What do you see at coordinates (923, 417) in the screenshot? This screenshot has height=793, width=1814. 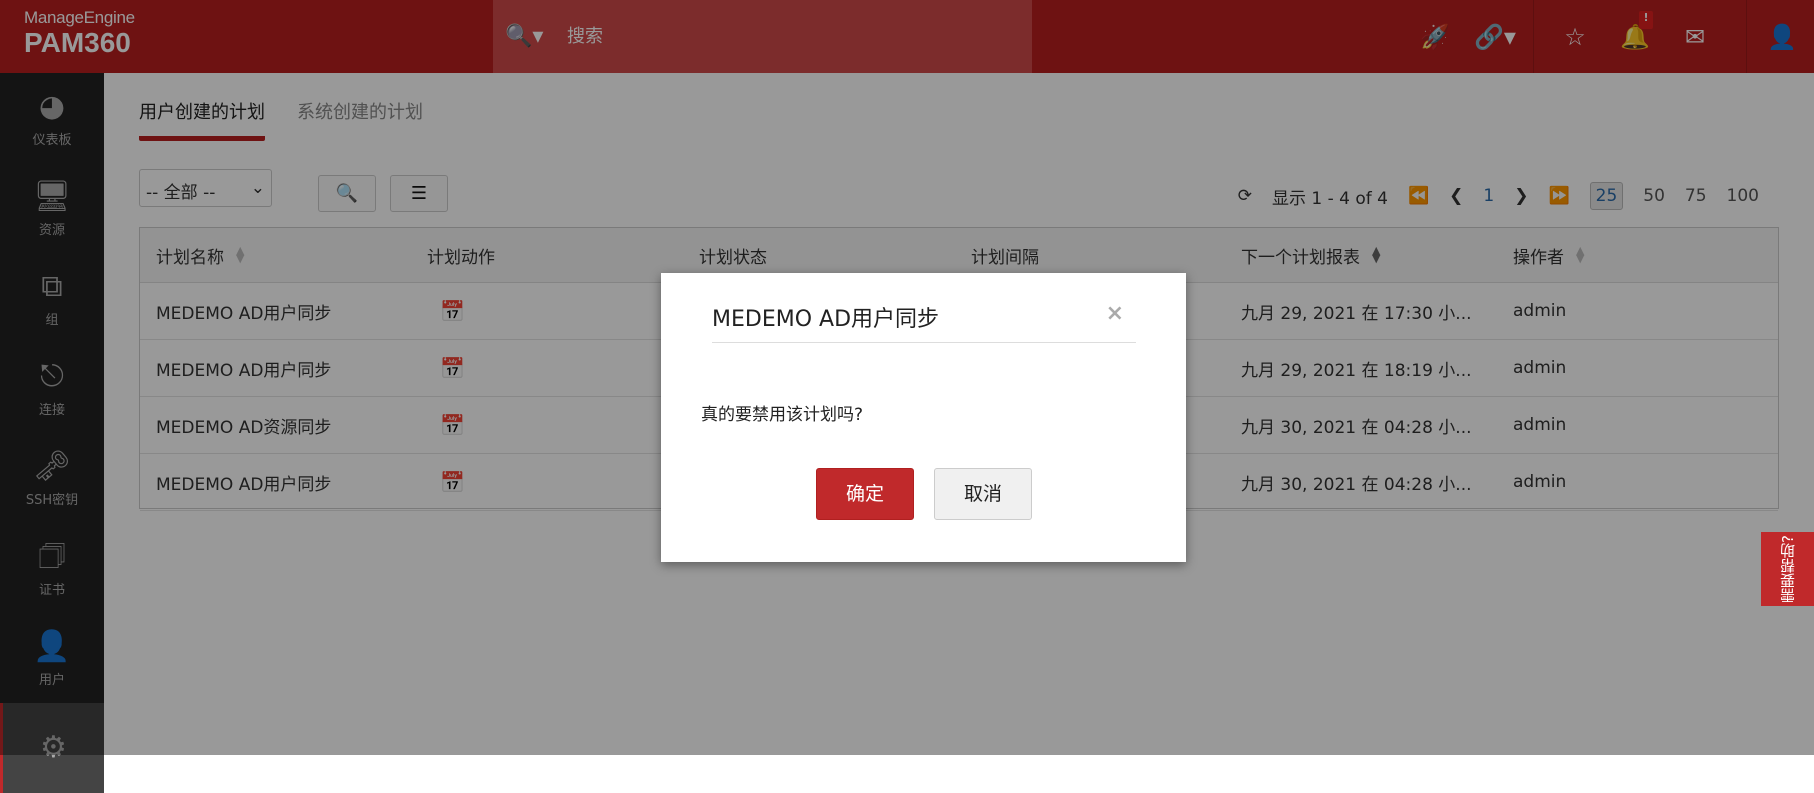 I see `confirm-dialog: MEDEMO AD用户同步 × 真的要禁用该计划吗? 确定 取消` at bounding box center [923, 417].